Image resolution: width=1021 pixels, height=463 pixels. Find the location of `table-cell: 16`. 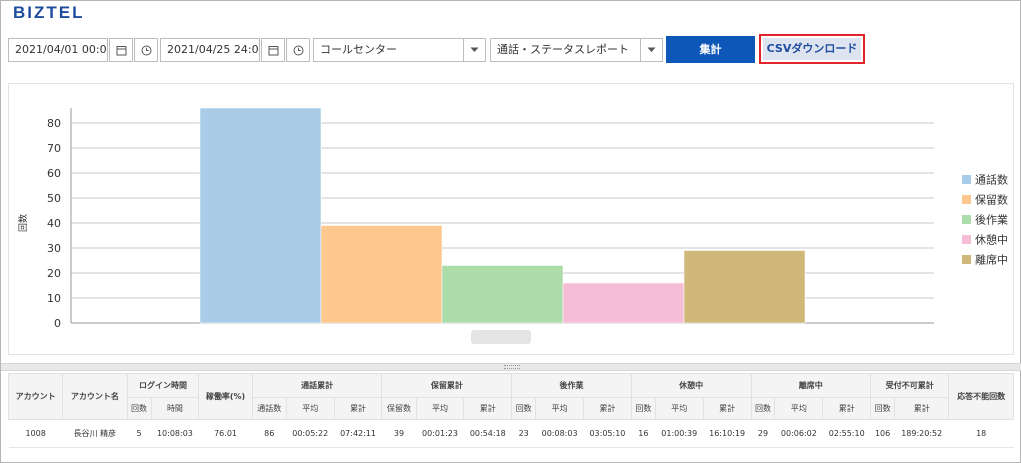

table-cell: 16 is located at coordinates (643, 433).